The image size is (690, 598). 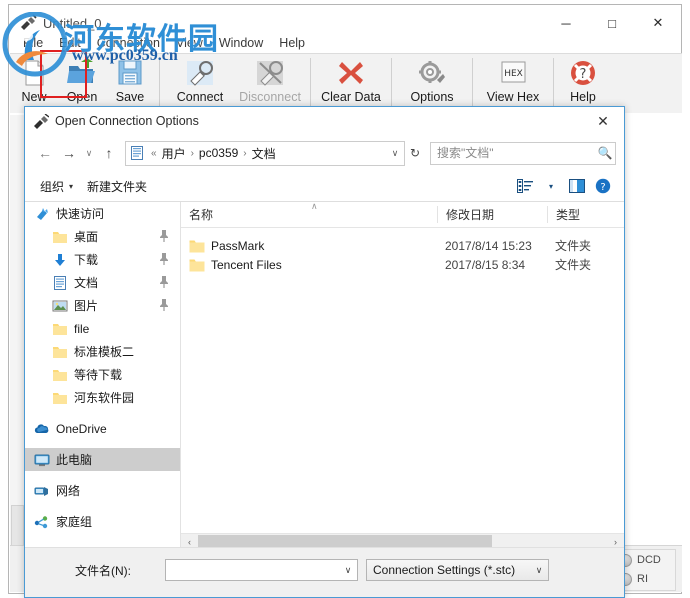 What do you see at coordinates (309, 212) in the screenshot?
I see `column-header-name: 名称 ∧` at bounding box center [309, 212].